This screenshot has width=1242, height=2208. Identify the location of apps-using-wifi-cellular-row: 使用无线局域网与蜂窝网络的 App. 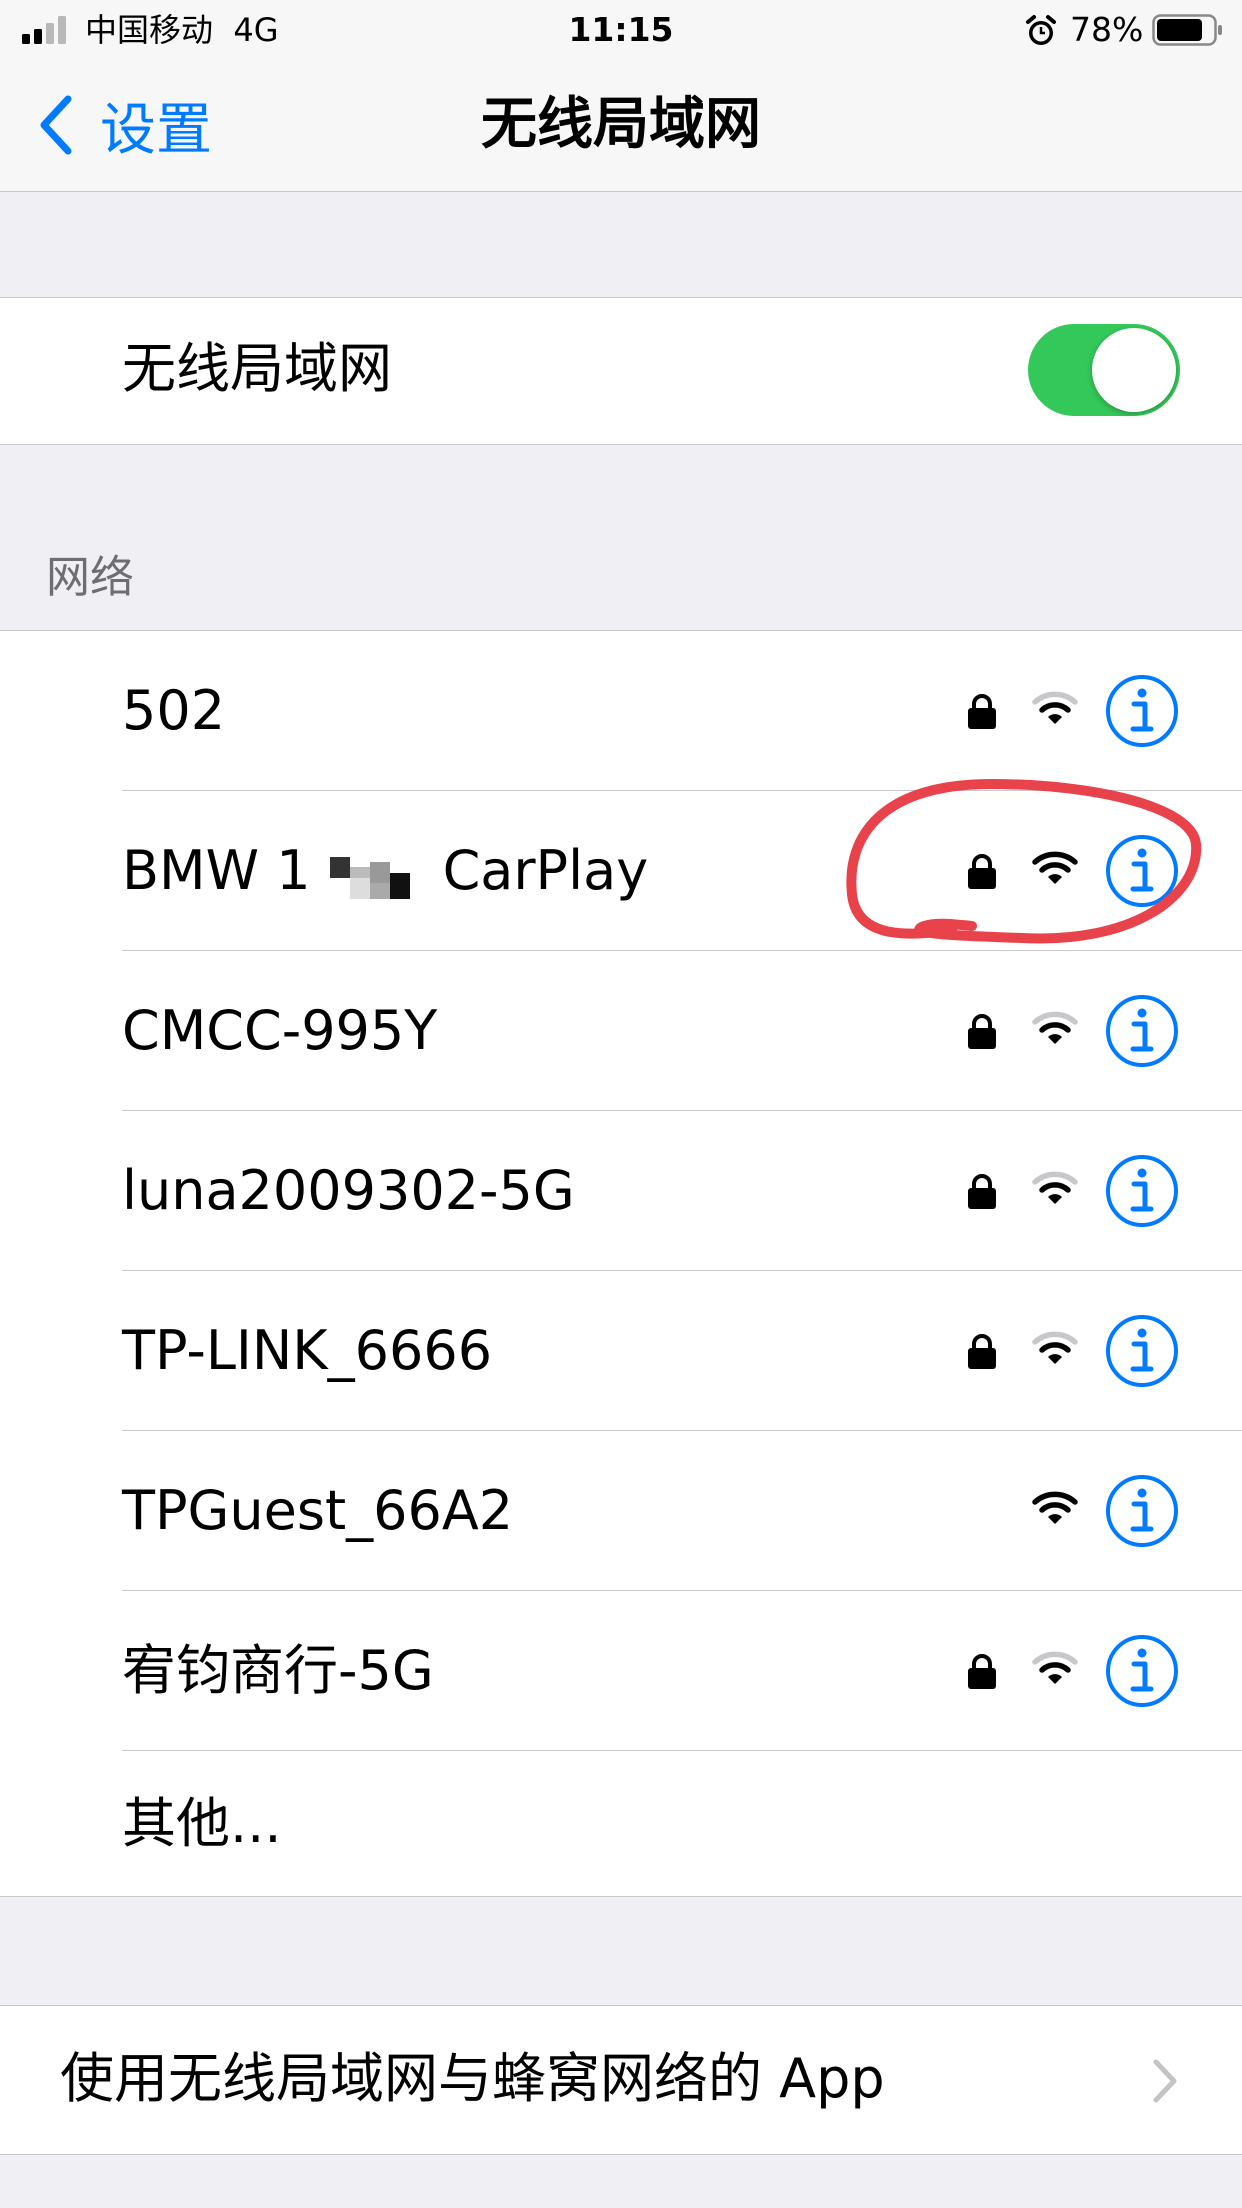
(621, 2080).